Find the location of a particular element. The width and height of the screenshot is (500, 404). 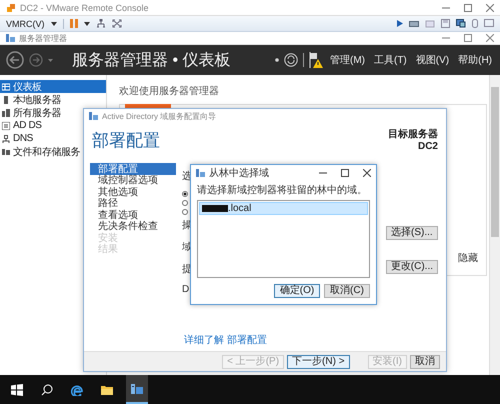

dashboard-icon is located at coordinates (6, 86).